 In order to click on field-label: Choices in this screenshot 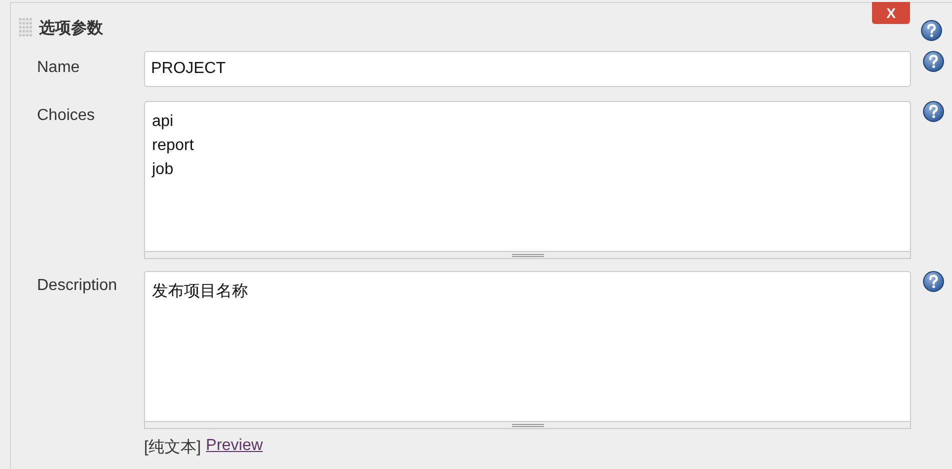, I will do `click(66, 115)`.